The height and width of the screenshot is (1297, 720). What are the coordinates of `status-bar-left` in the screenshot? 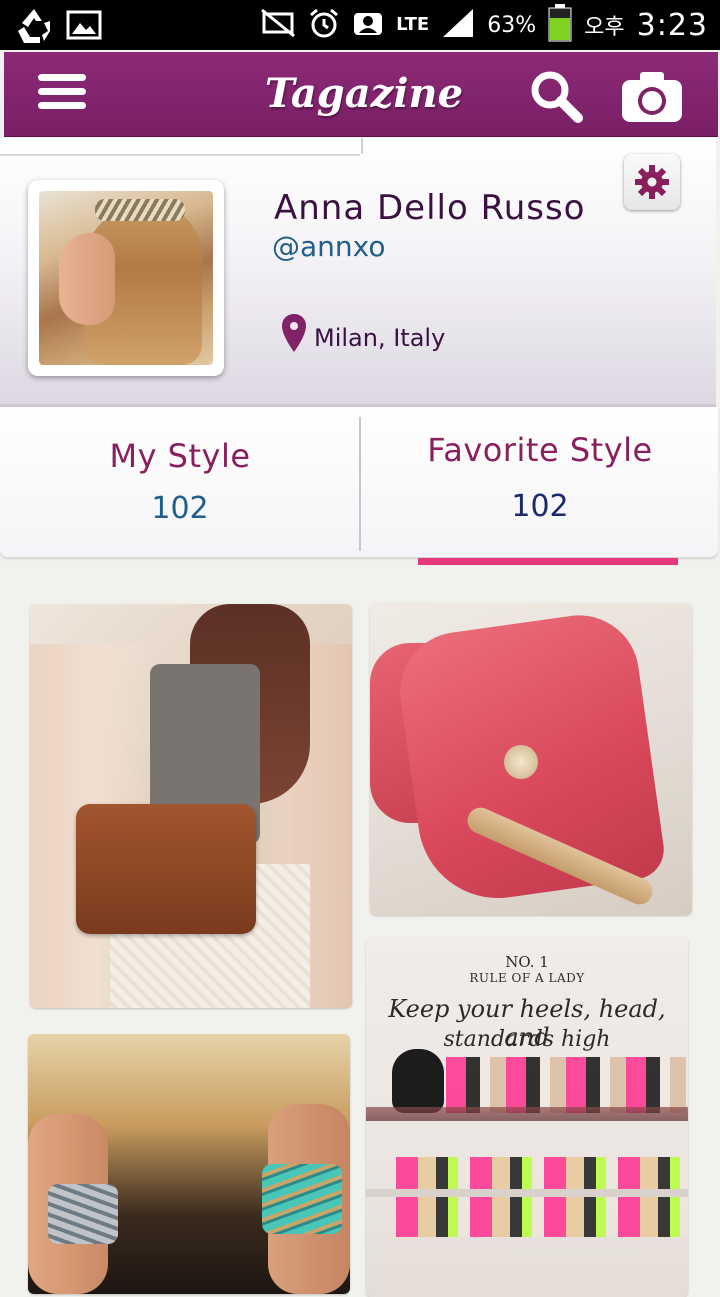 It's located at (58, 27).